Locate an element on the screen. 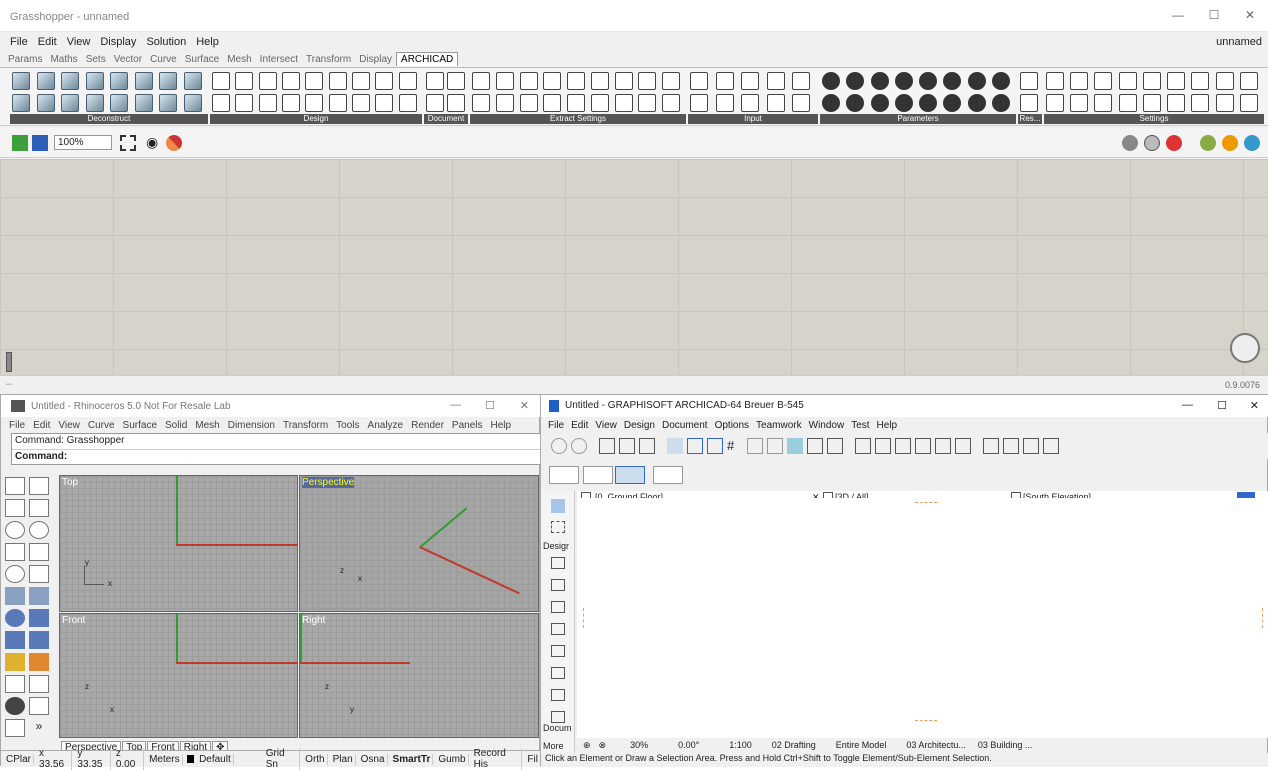 Image resolution: width=1268 pixels, height=770 pixels. ac-menu-file: File is located at coordinates (556, 425).